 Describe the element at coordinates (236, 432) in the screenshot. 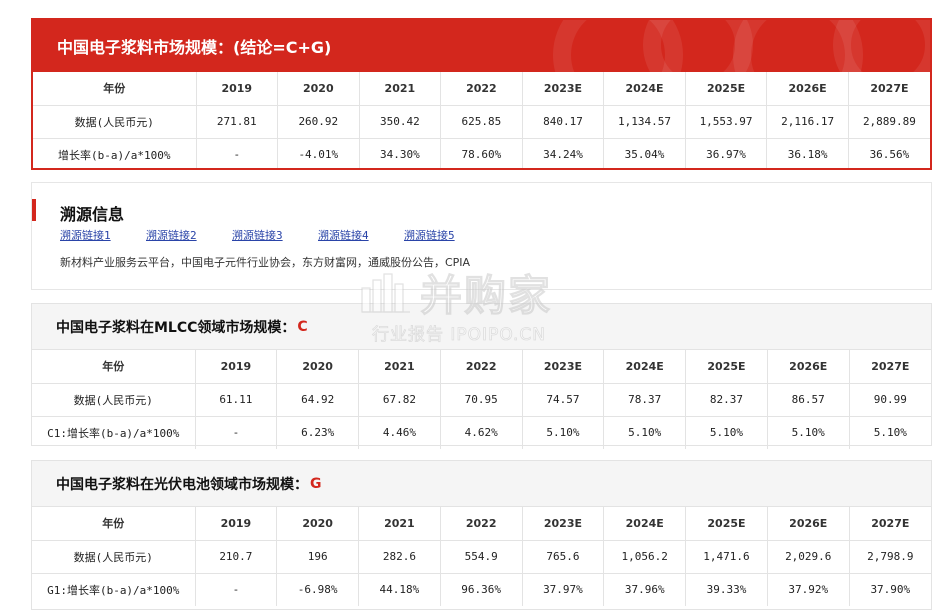

I see `mlcc-cell: -` at that location.